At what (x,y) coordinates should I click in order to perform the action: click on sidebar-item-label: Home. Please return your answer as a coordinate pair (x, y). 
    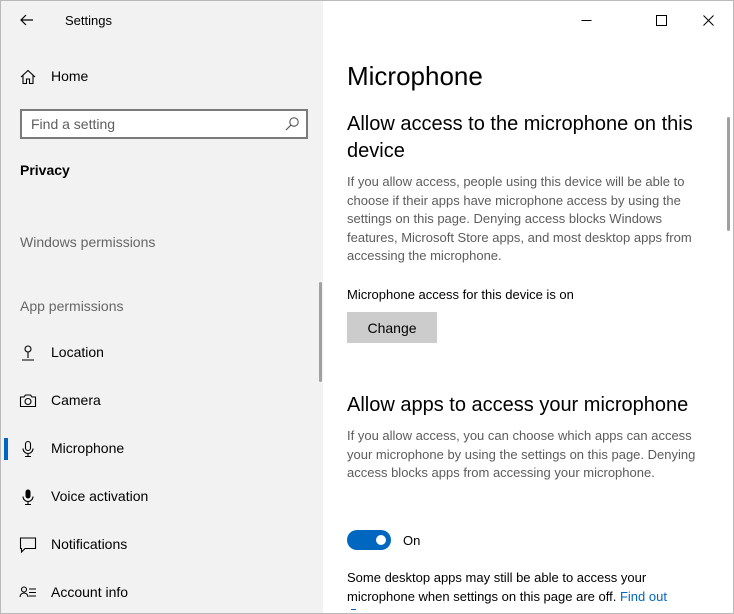
    Looking at the image, I should click on (70, 76).